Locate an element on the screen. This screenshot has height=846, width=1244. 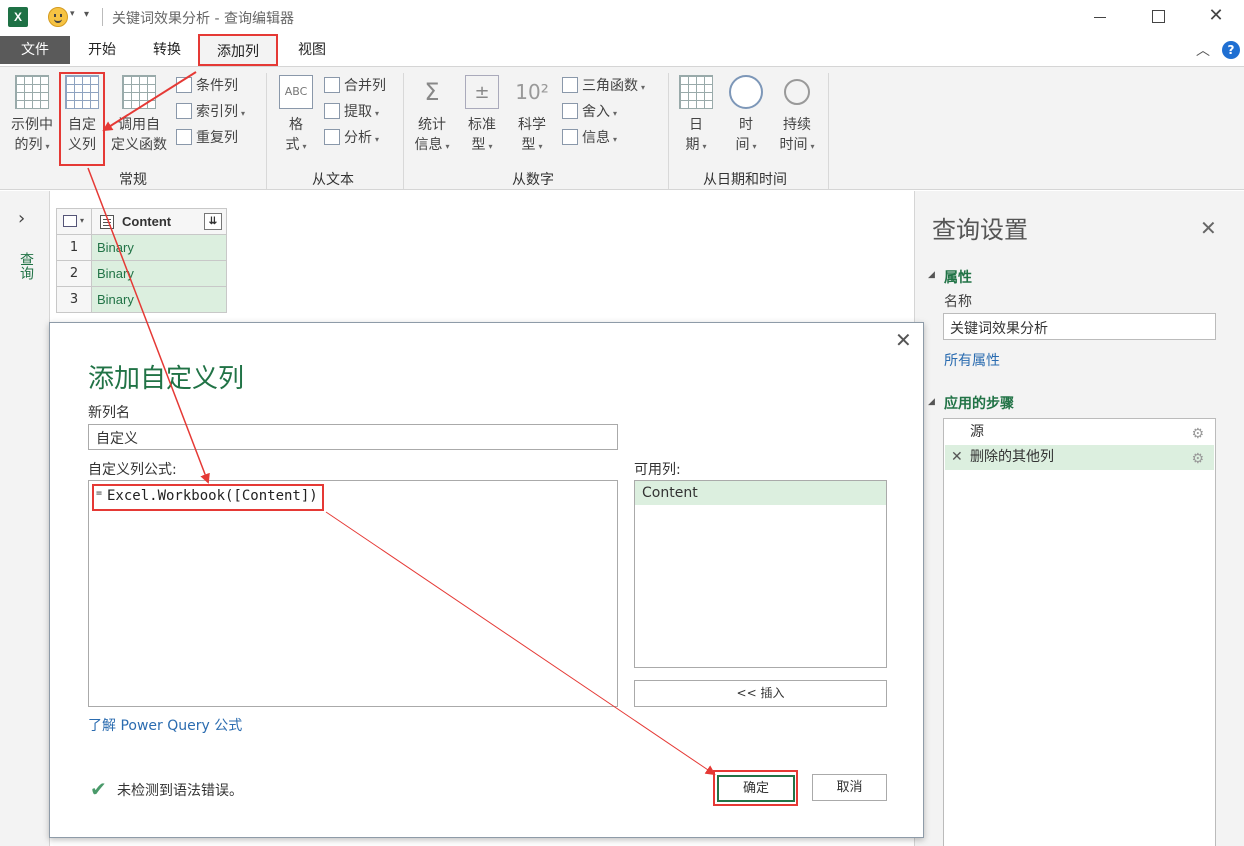
power-ten-icon: 10² is located at coordinates (532, 92).